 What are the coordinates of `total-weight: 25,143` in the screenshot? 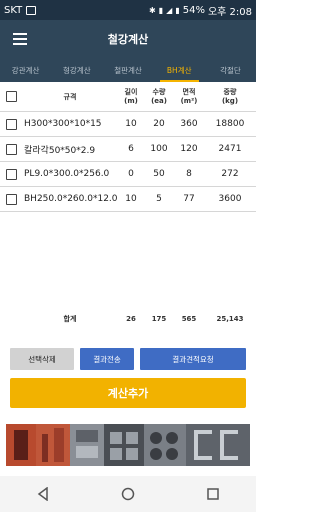 It's located at (230, 319).